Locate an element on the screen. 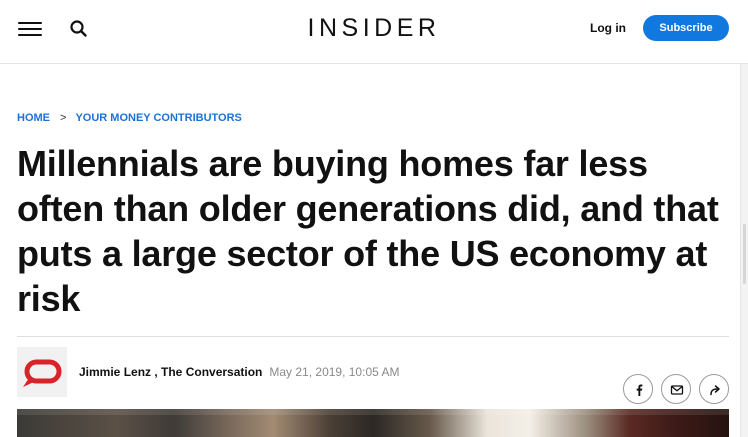  email-icon is located at coordinates (677, 390).